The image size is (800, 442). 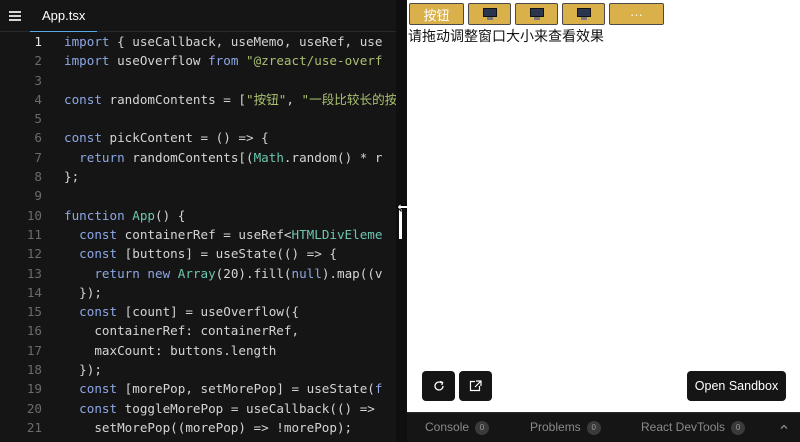 I want to click on demo-button-text: 按钮, so click(x=436, y=14).